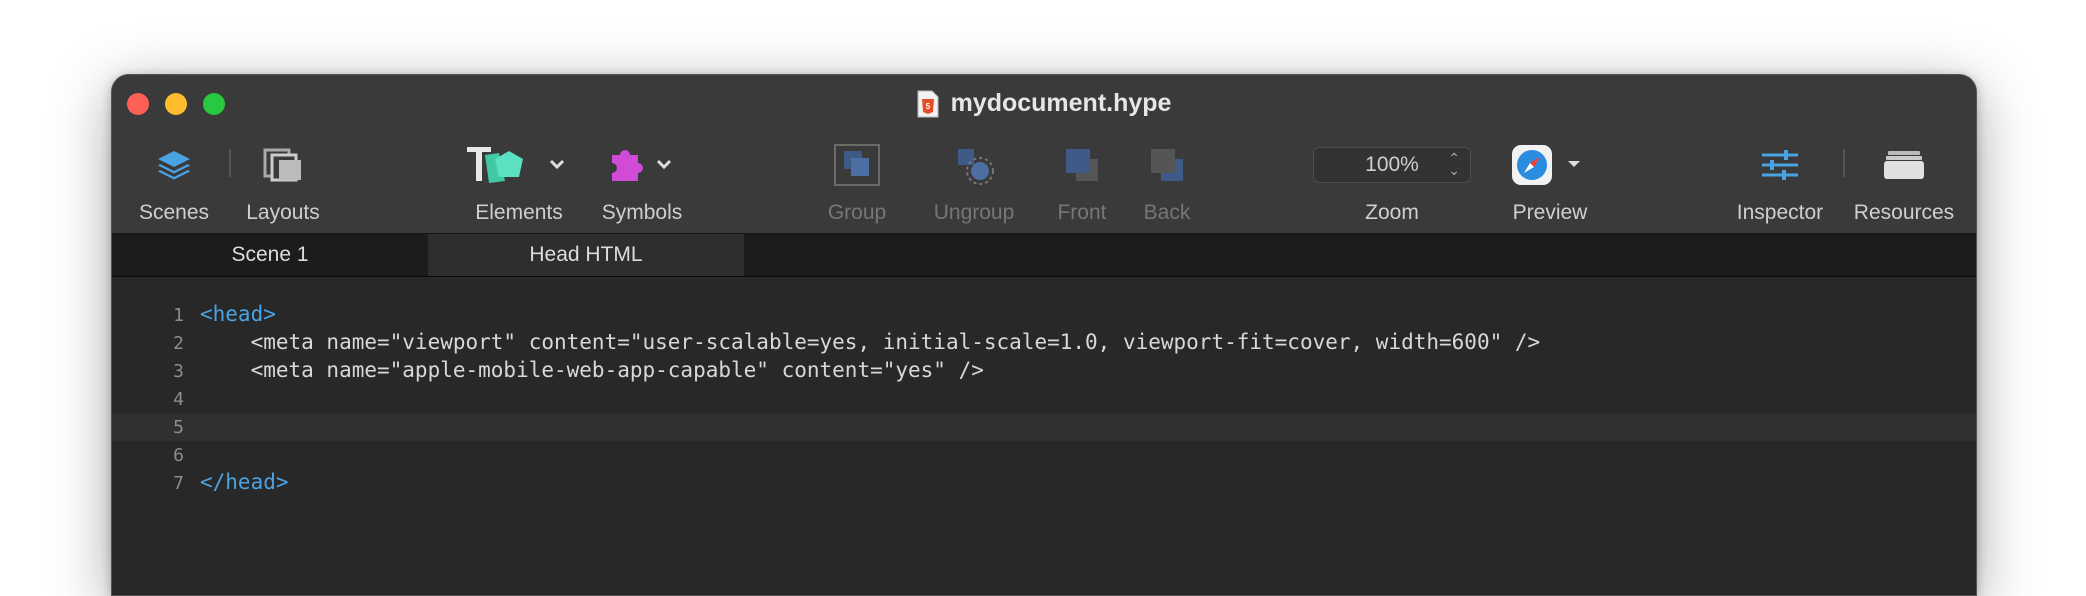 The width and height of the screenshot is (2086, 596). I want to click on tab-label: Head HTML, so click(586, 254).